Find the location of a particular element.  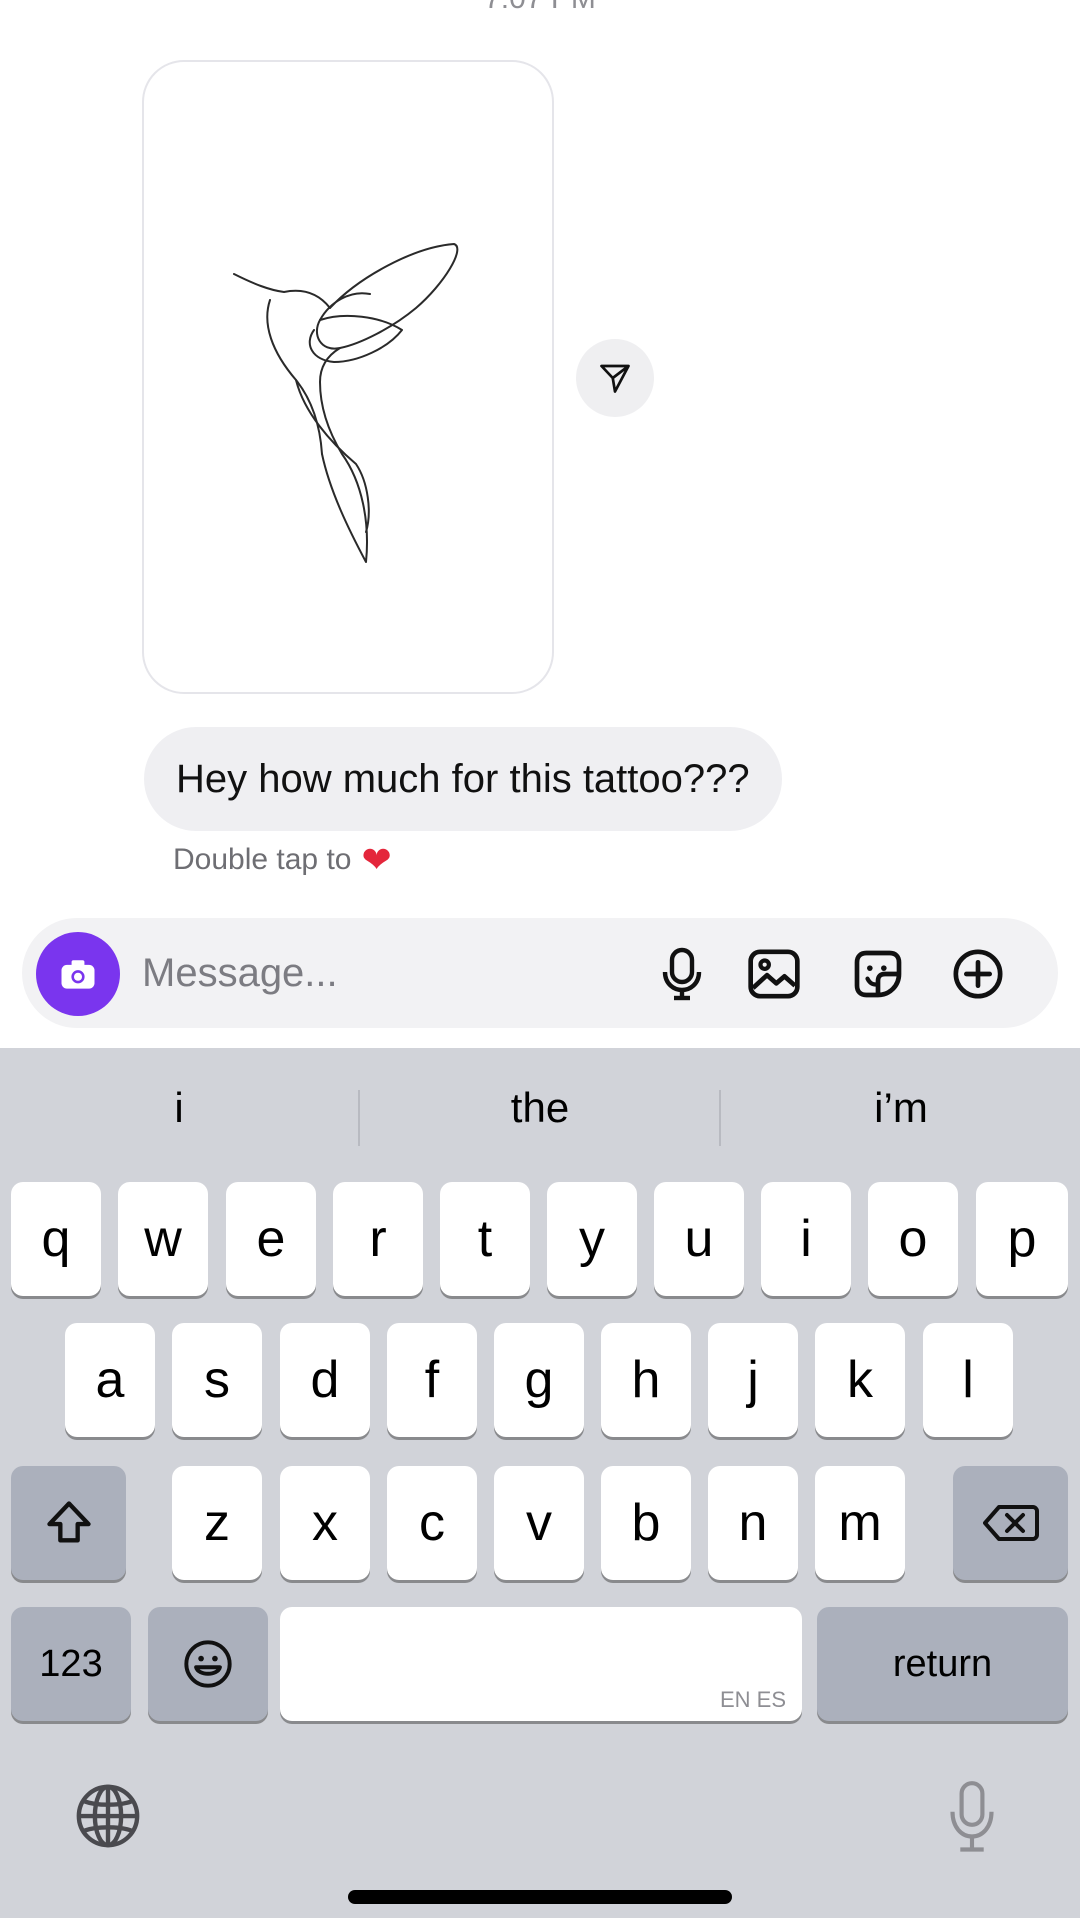

share-button is located at coordinates (615, 378).